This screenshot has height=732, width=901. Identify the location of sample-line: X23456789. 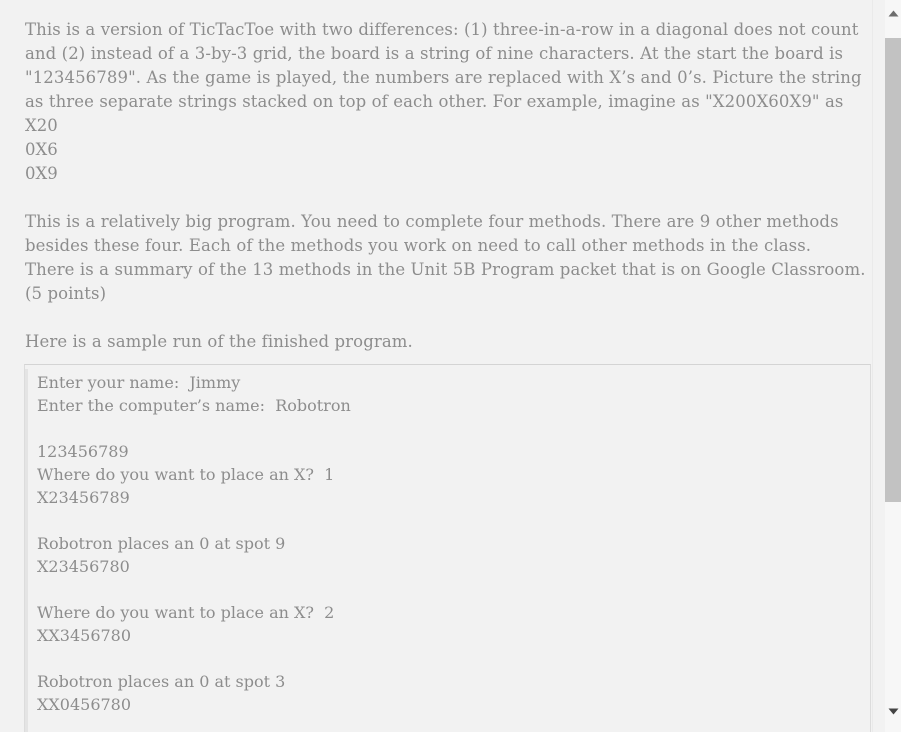
(83, 497).